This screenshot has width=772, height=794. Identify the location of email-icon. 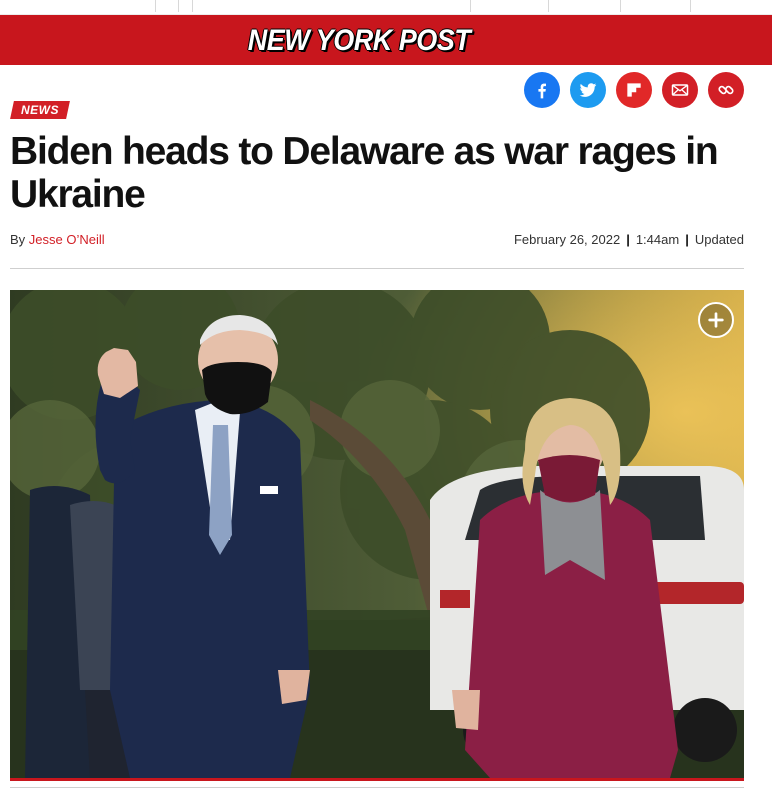
(680, 90).